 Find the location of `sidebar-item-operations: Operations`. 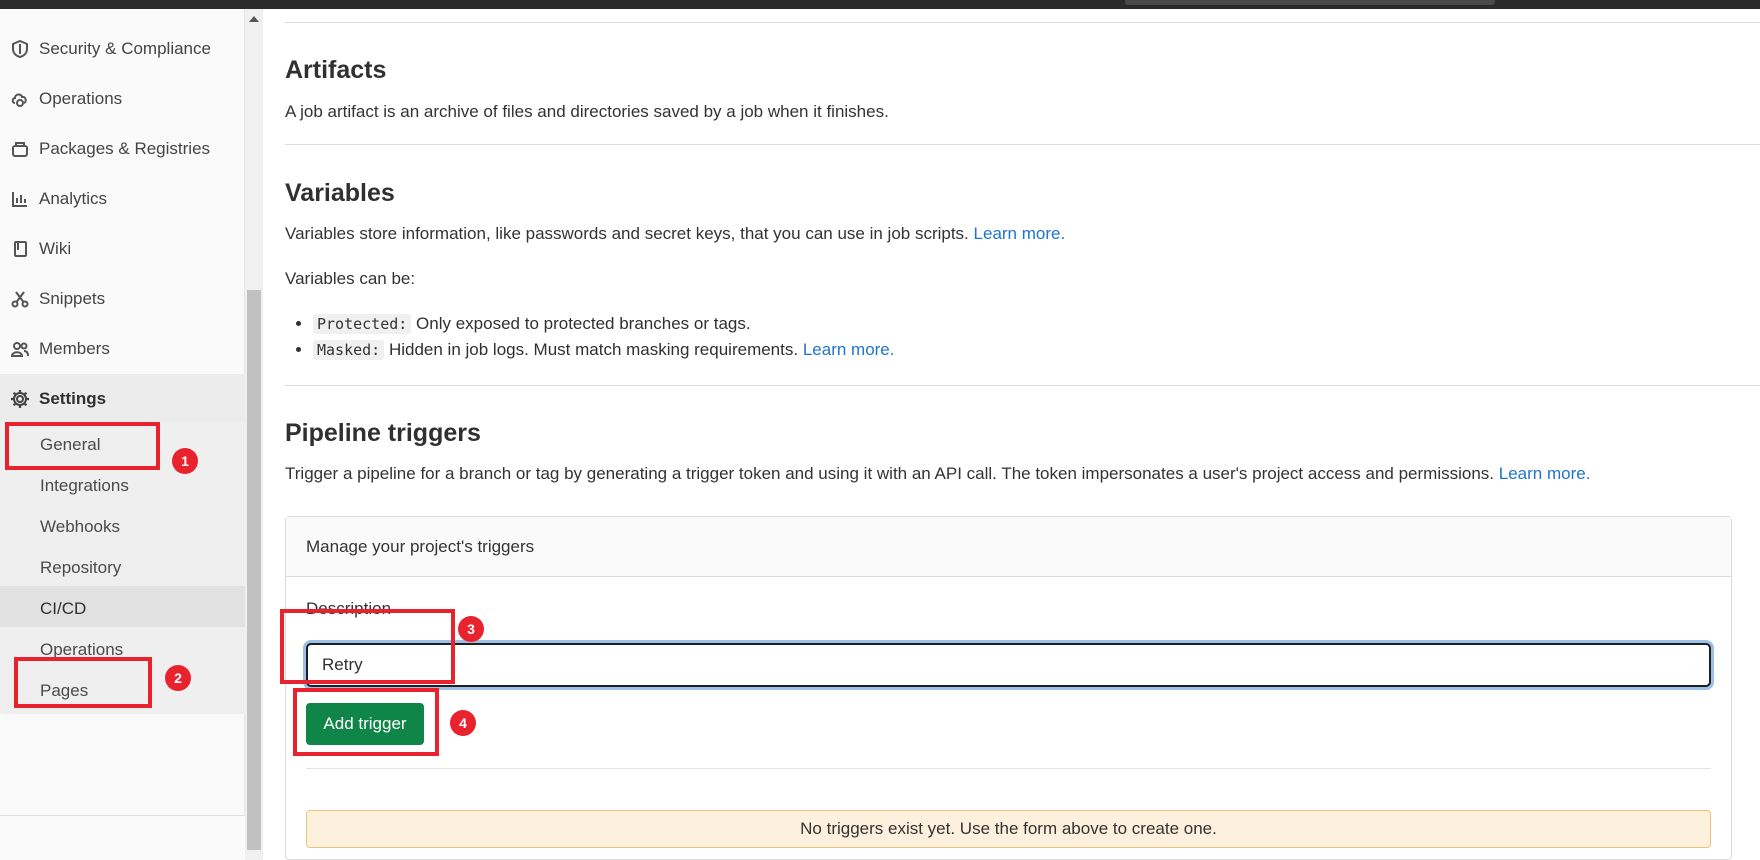

sidebar-item-operations: Operations is located at coordinates (122, 99).